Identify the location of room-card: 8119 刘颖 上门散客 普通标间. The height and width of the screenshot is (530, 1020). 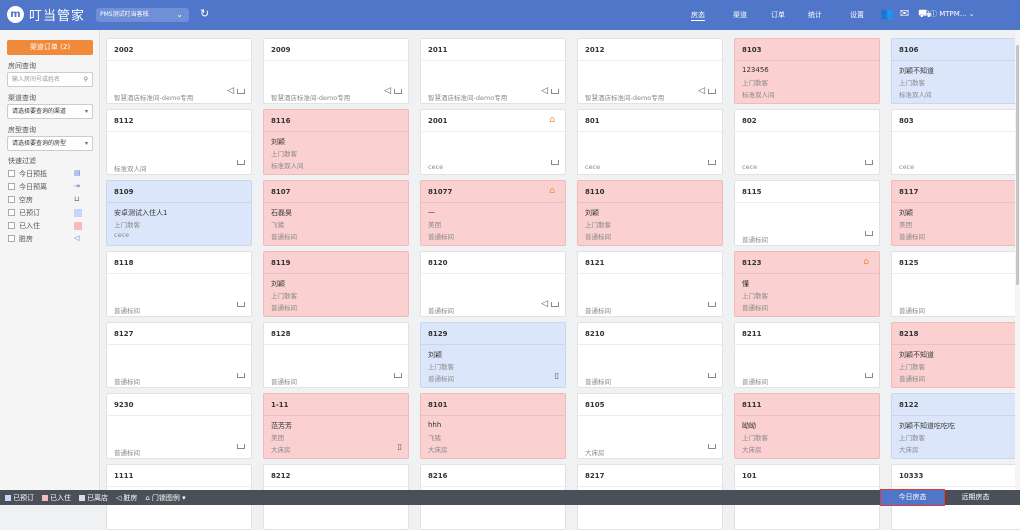
(336, 284).